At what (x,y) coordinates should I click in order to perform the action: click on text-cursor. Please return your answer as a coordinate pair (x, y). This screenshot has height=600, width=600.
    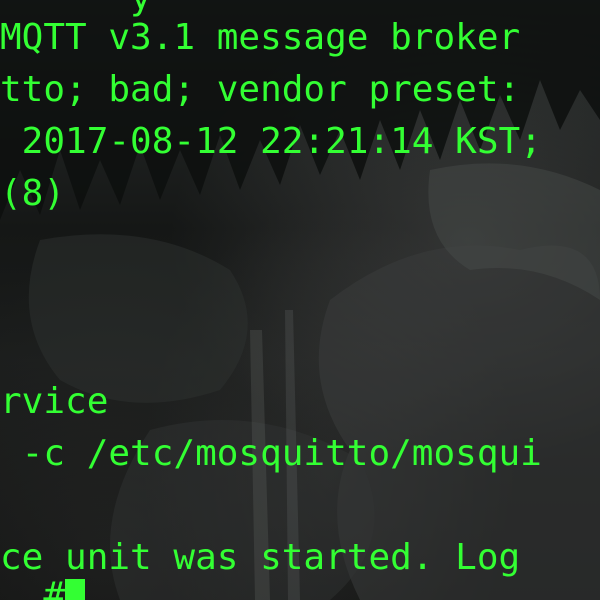
    Looking at the image, I should click on (75, 589).